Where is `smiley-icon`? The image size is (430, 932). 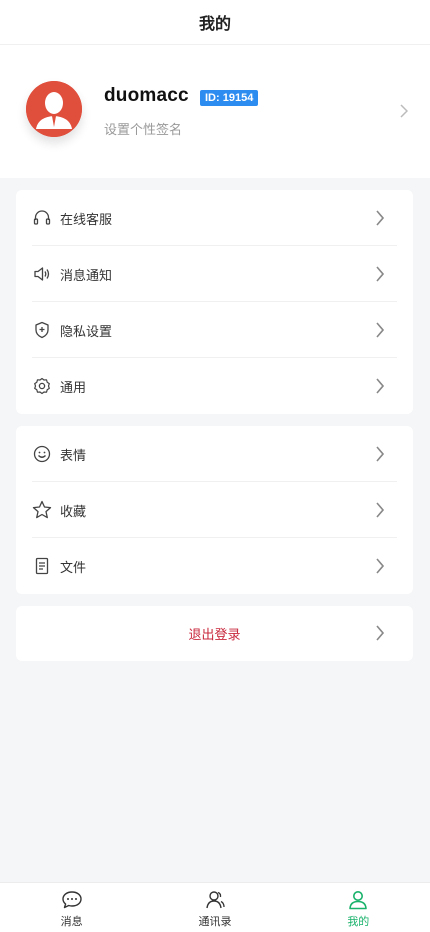 smiley-icon is located at coordinates (42, 454).